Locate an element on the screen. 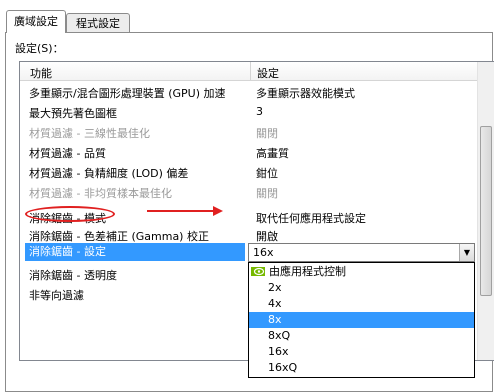  row-feature: 最大預先著色圖框 is located at coordinates (73, 113).